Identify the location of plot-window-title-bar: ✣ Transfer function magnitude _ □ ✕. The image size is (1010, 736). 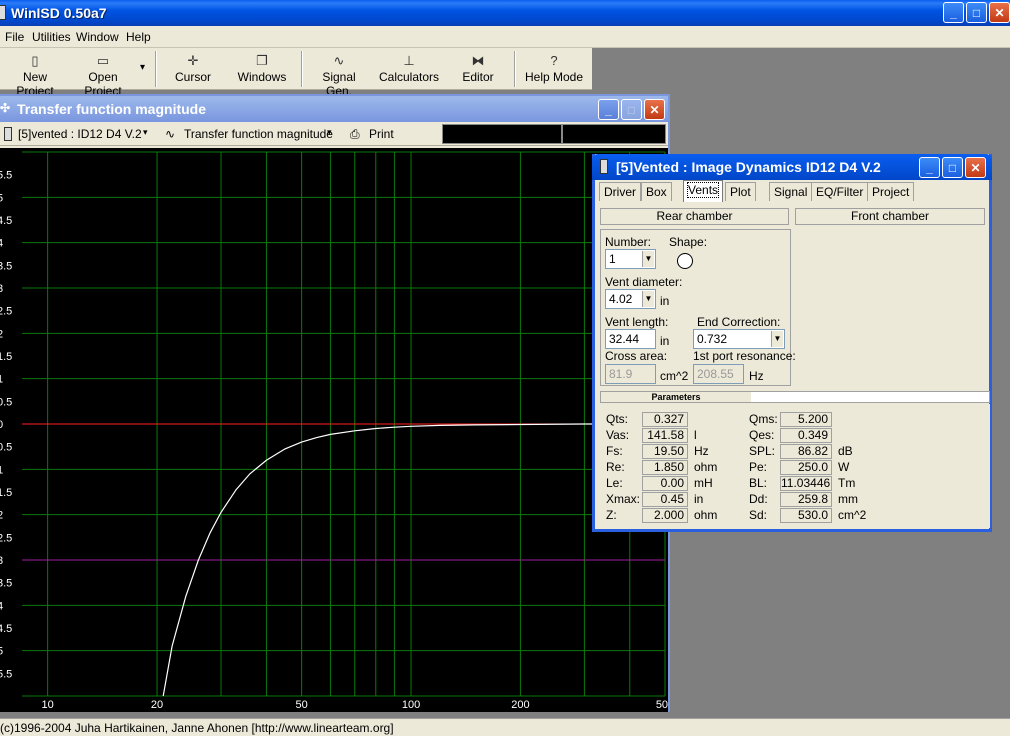
(334, 109).